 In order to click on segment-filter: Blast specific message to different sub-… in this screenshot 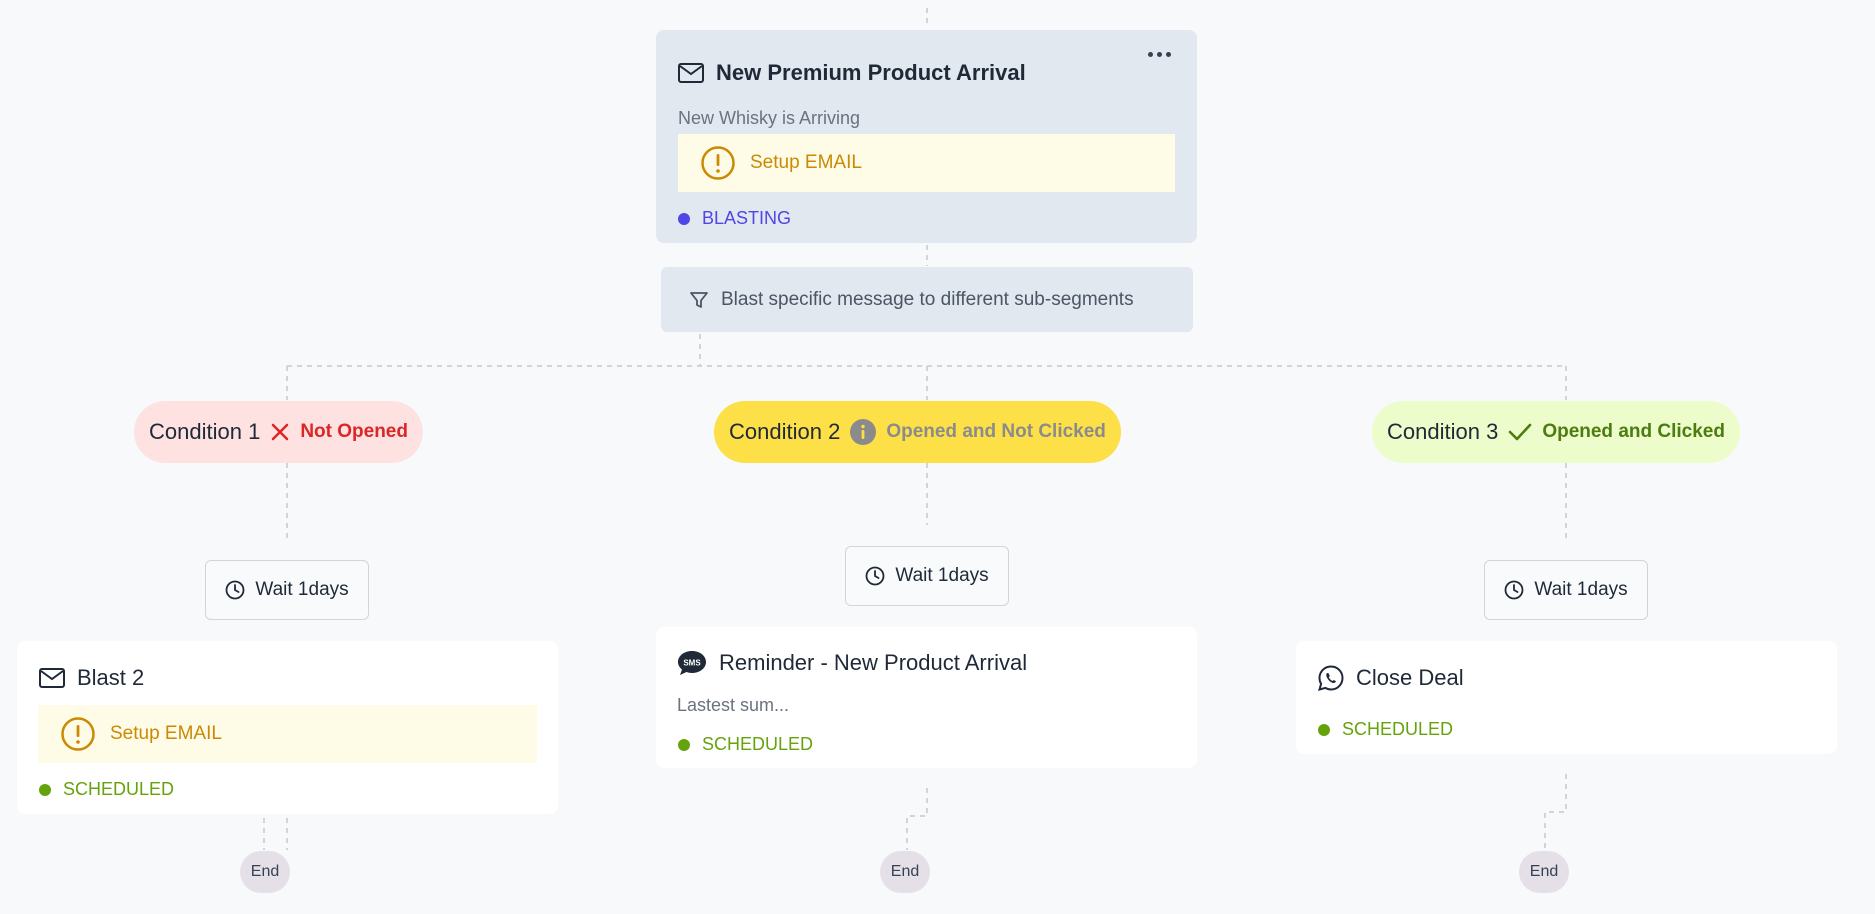, I will do `click(927, 299)`.